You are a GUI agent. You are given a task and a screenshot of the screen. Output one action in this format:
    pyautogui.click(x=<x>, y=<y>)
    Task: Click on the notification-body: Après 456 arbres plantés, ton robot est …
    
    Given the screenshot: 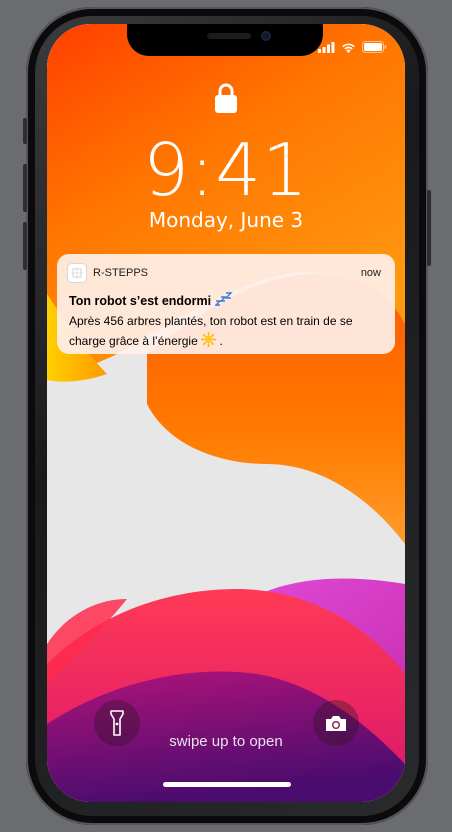 What is the action you would take?
    pyautogui.click(x=226, y=331)
    